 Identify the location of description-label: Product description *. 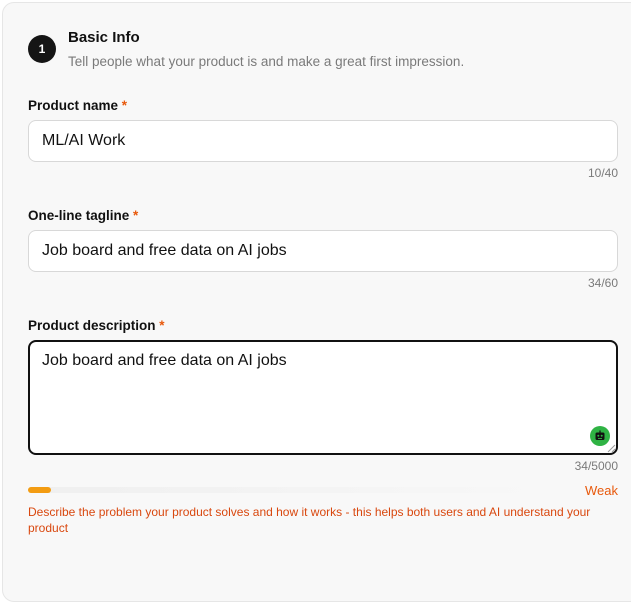
(96, 325).